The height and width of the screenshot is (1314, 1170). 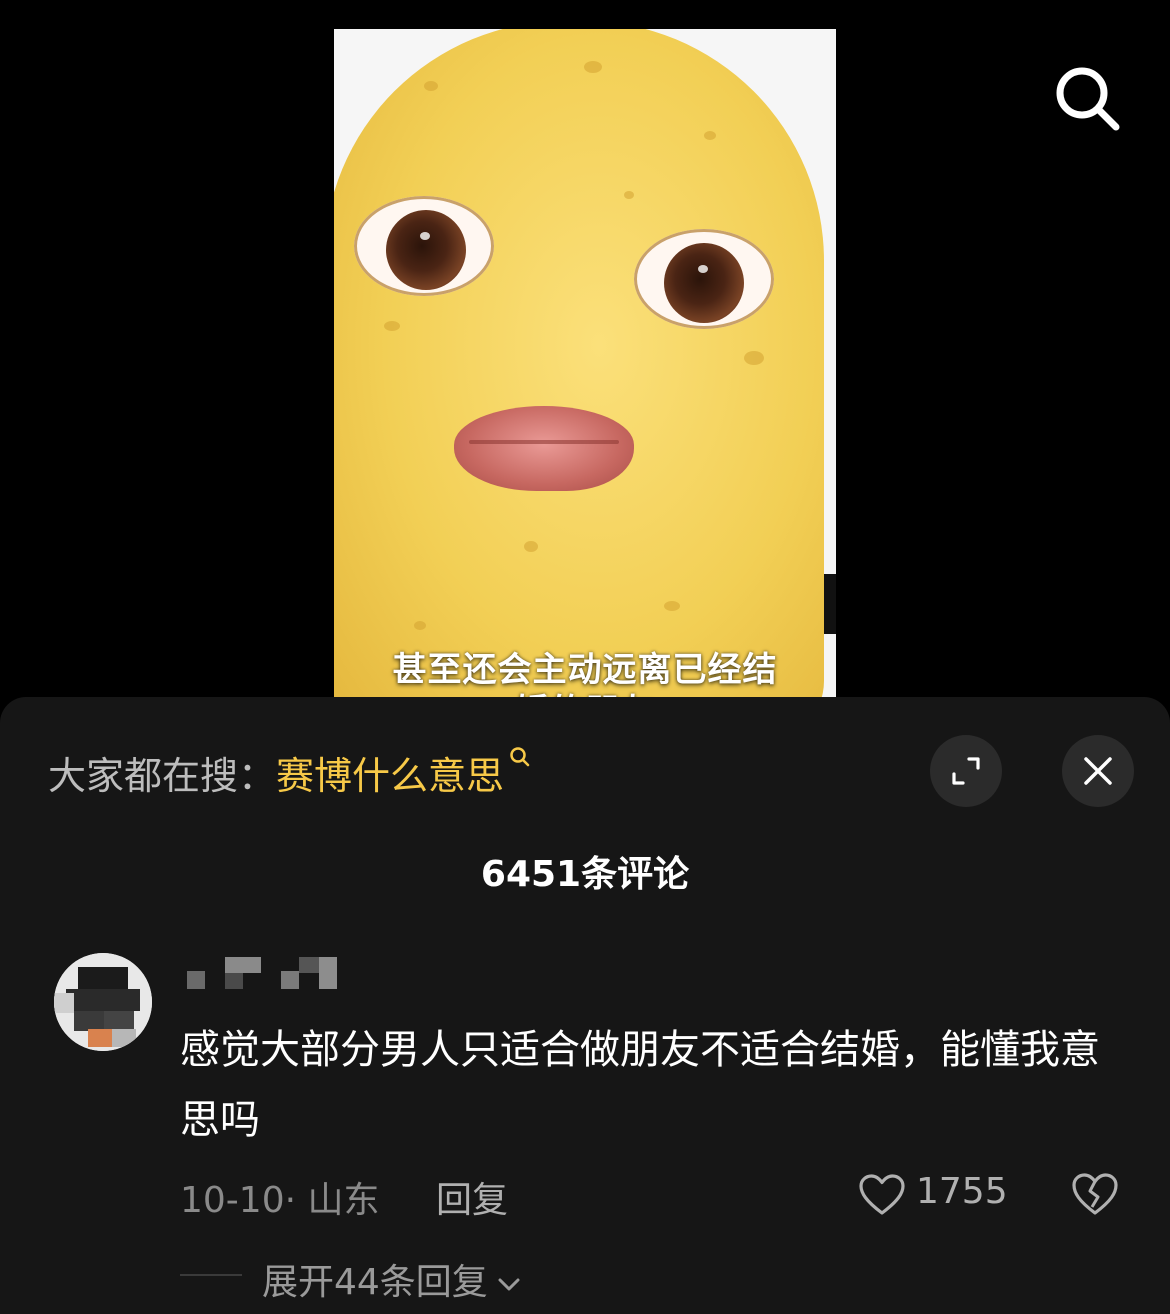 I want to click on comment-text: 感觉大部分男人只适合做朋友不适合结婚，能懂我意思吗, so click(x=640, y=1085).